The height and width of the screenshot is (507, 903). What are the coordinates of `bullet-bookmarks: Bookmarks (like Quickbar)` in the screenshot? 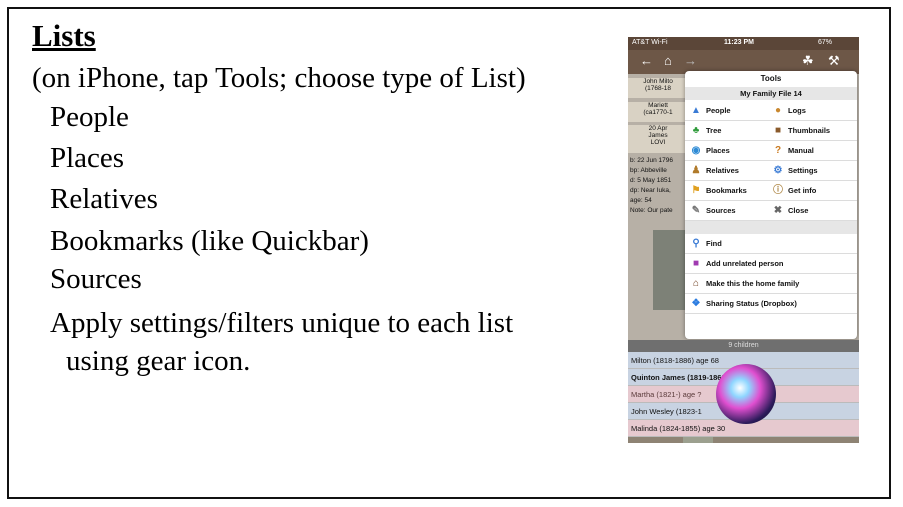 It's located at (209, 241).